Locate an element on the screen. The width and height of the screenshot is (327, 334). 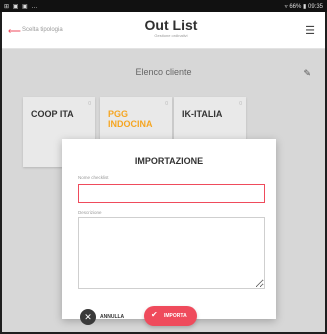
section-title: Elenco cliente is located at coordinates (163, 72).